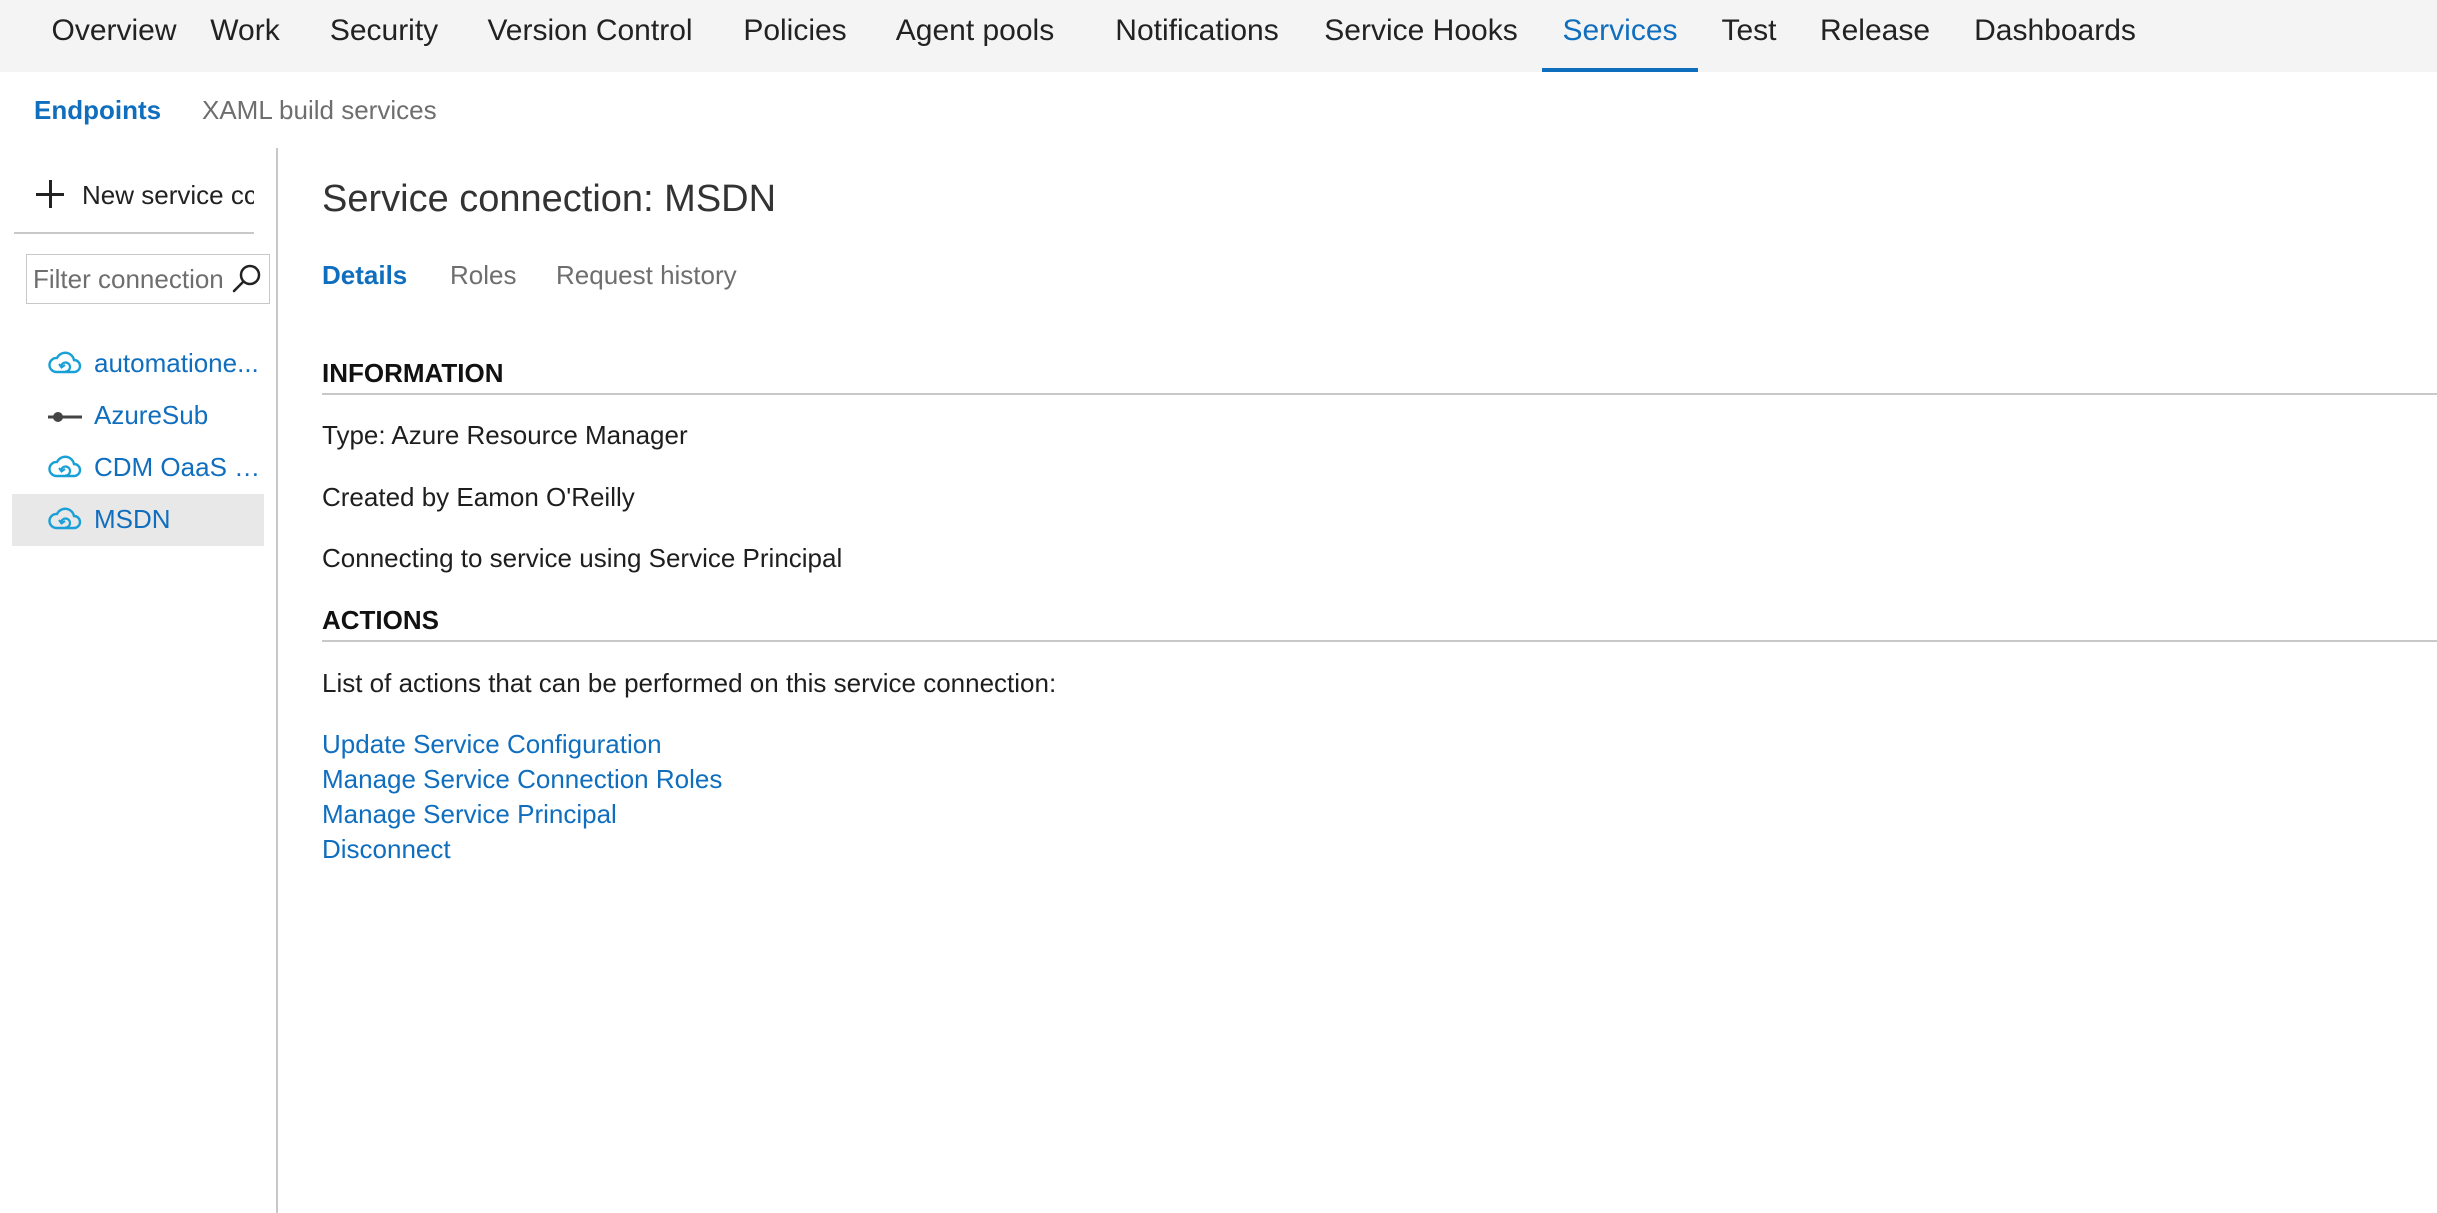  What do you see at coordinates (483, 275) in the screenshot?
I see `tab-roles: Roles` at bounding box center [483, 275].